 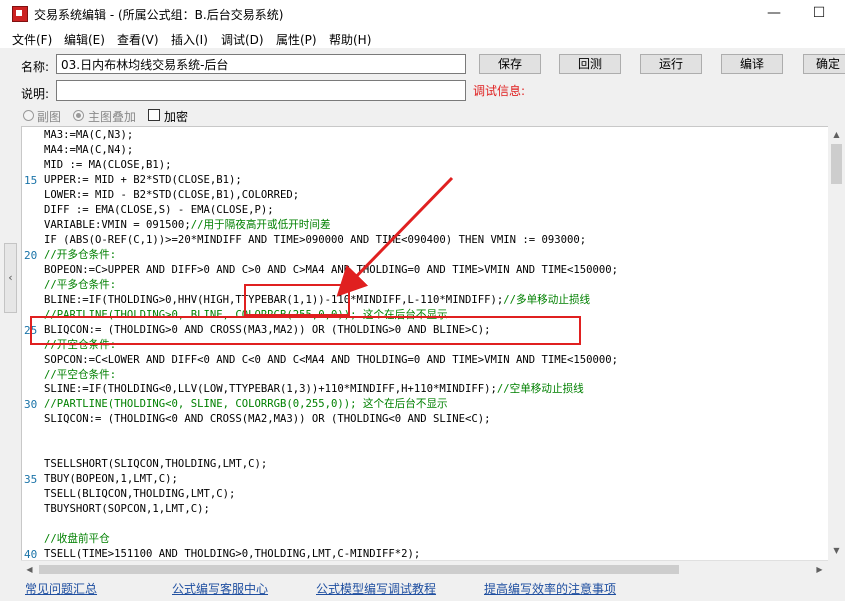 What do you see at coordinates (159, 15) in the screenshot?
I see `window-title: 交易系统编辑 - (所属公式组：B.后台交易系统)` at bounding box center [159, 15].